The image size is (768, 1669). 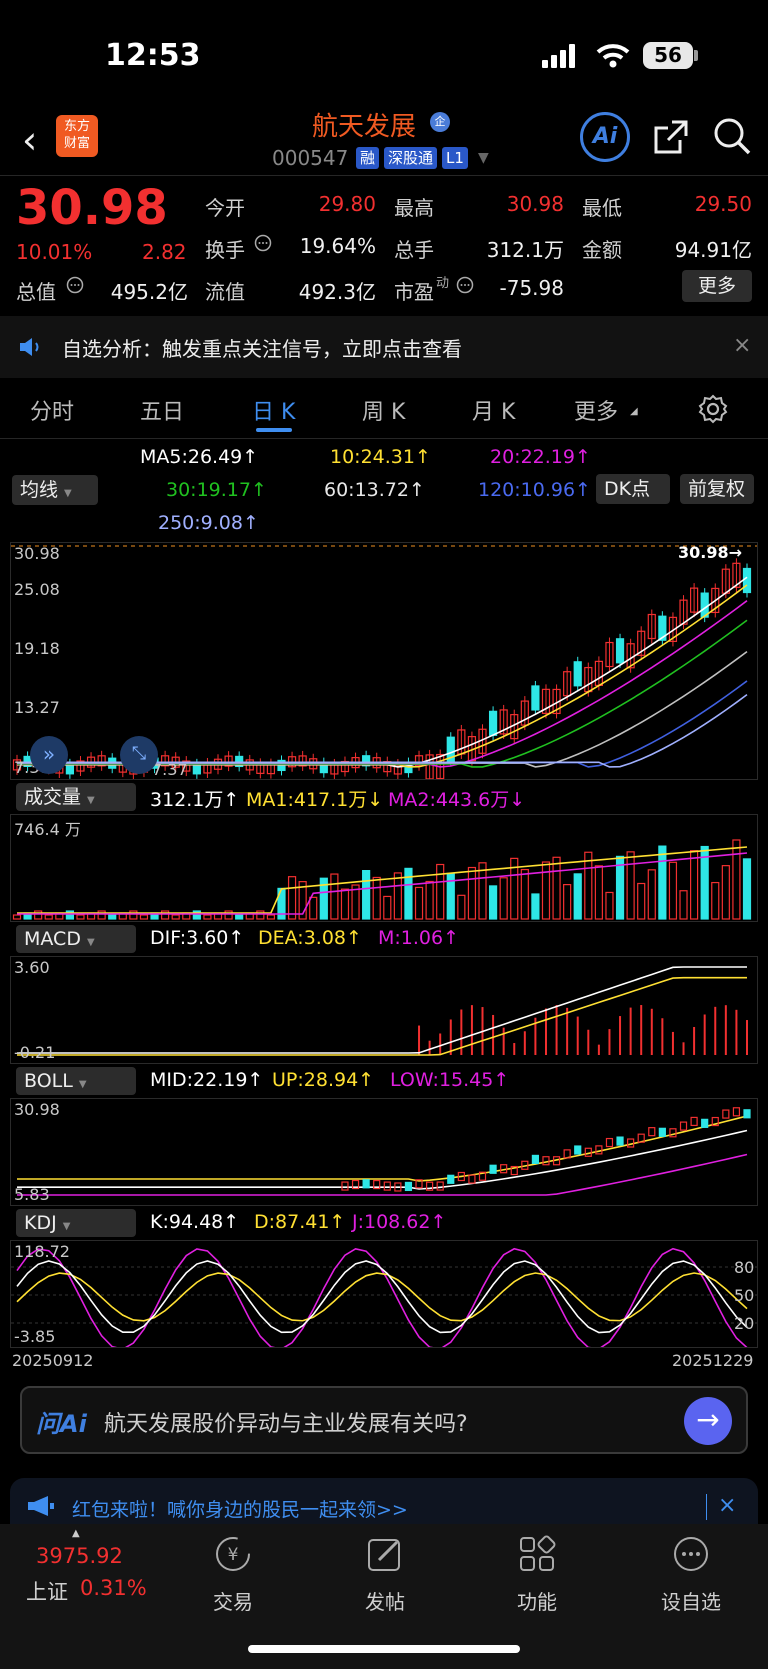 What do you see at coordinates (54, 252) in the screenshot?
I see `change-percent: 10.01%` at bounding box center [54, 252].